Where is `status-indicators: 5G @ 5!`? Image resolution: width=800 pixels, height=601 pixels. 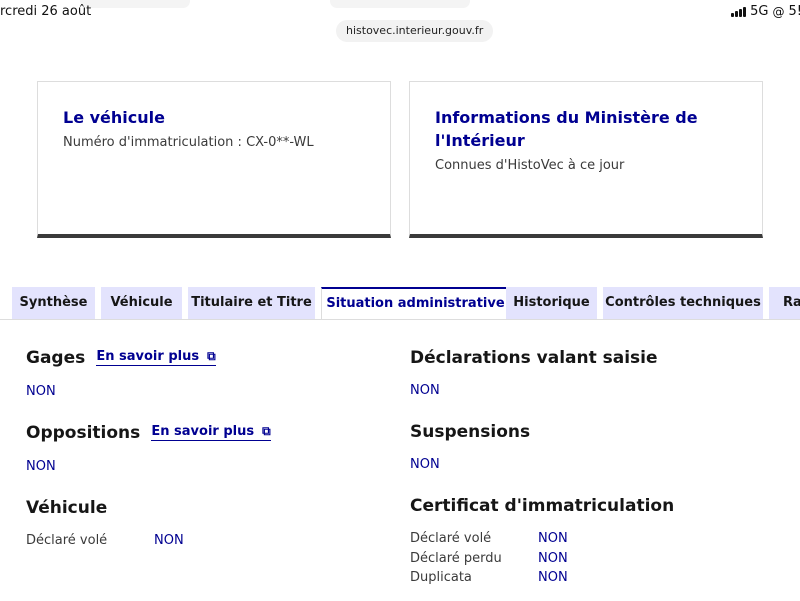 status-indicators: 5G @ 5! is located at coordinates (765, 11).